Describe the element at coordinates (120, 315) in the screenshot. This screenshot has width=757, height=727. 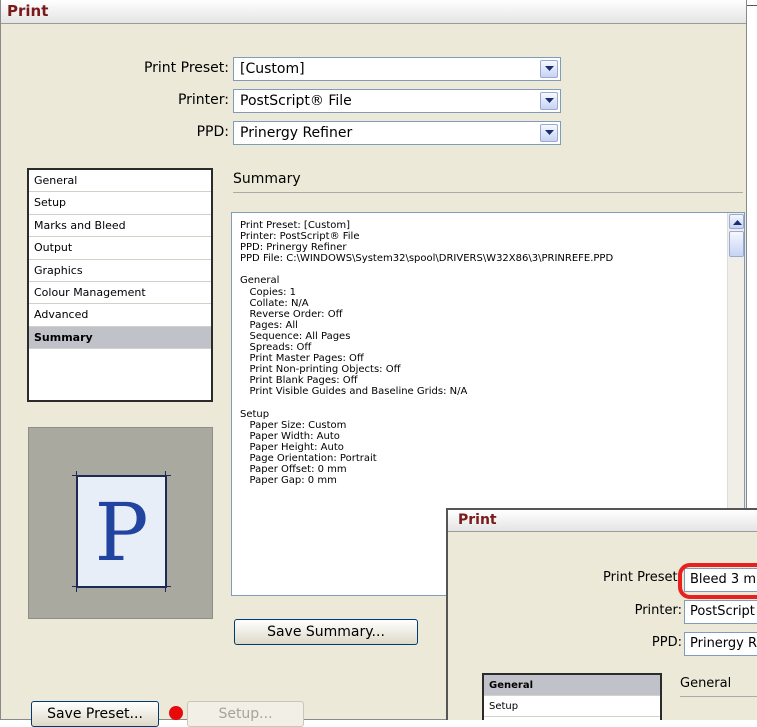
I see `category-advanced: Advanced` at that location.